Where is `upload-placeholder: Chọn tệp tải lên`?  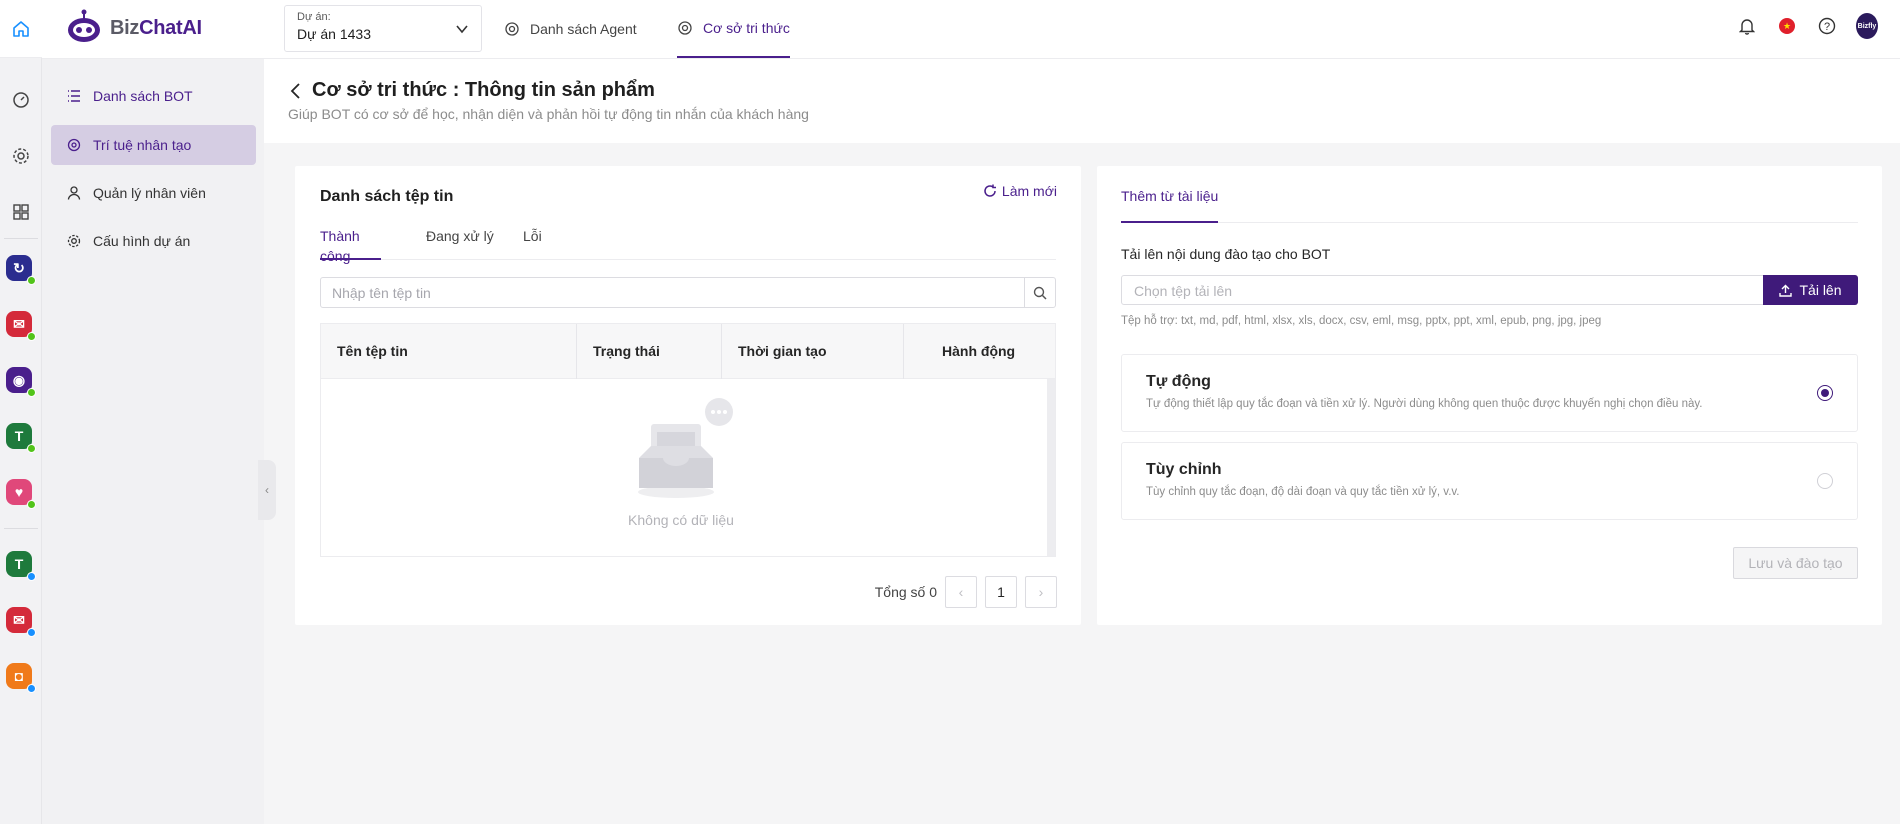
upload-placeholder: Chọn tệp tải lên is located at coordinates (1183, 291).